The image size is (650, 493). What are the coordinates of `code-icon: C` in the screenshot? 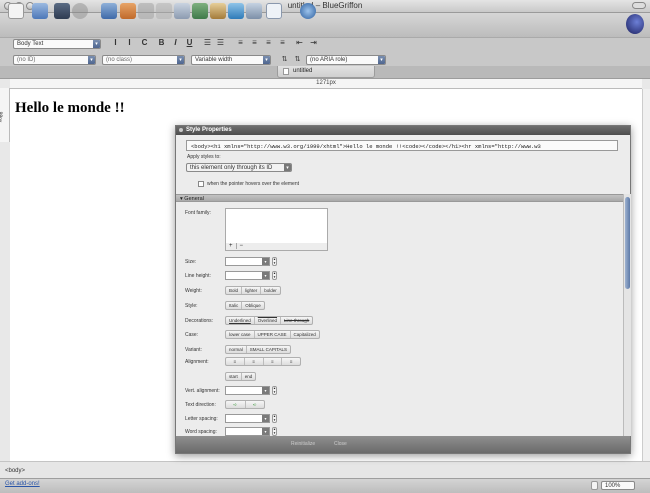 It's located at (144, 42).